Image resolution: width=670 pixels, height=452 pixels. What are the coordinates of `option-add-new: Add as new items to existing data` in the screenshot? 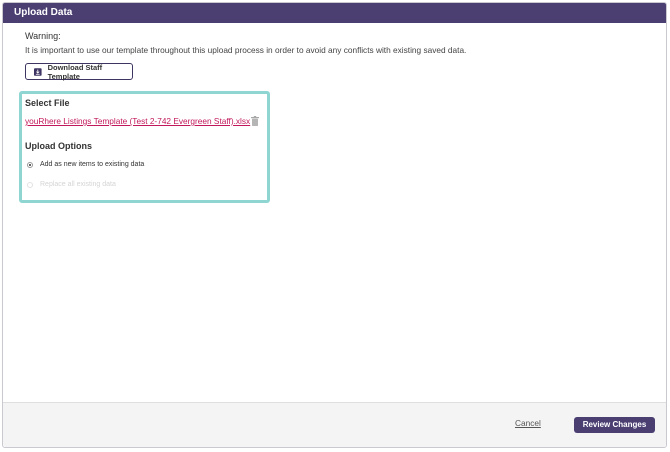 It's located at (85, 164).